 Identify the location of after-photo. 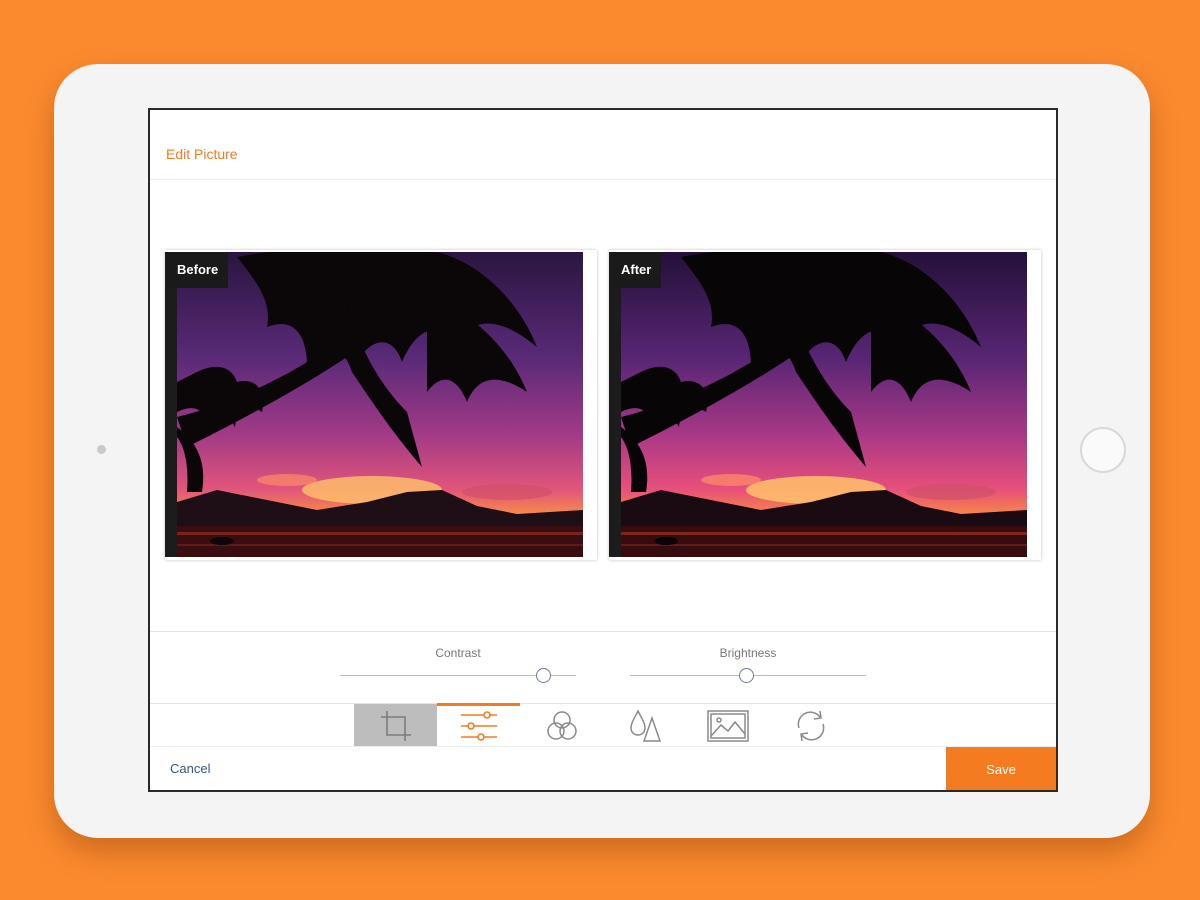
(824, 404).